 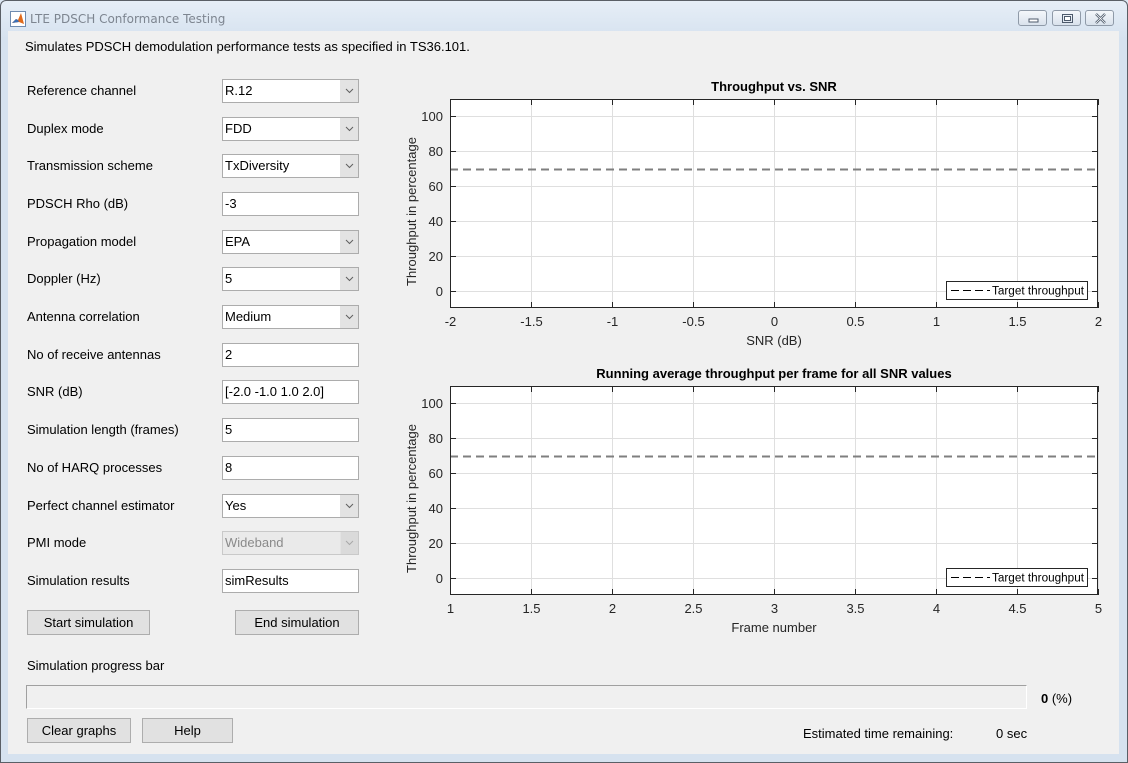 What do you see at coordinates (290, 581) in the screenshot?
I see `simulation-results-input: simResults` at bounding box center [290, 581].